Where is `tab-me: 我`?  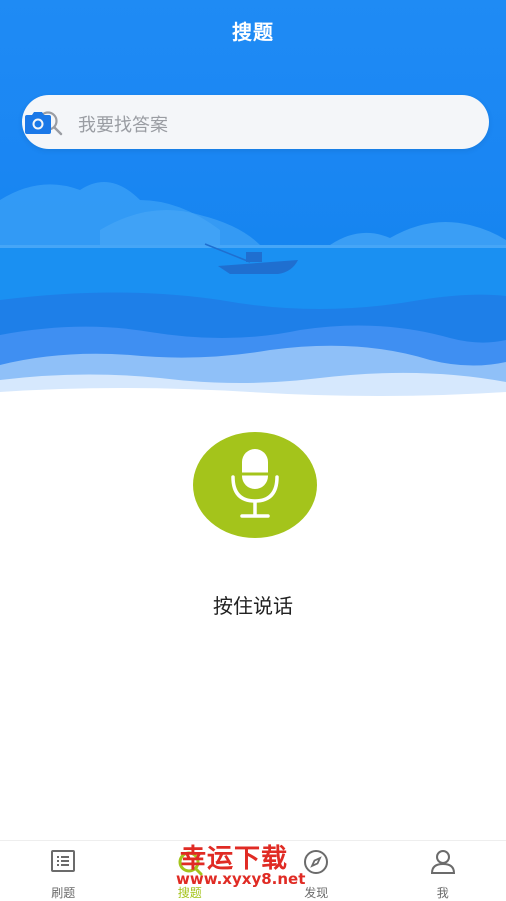 tab-me: 我 is located at coordinates (443, 871).